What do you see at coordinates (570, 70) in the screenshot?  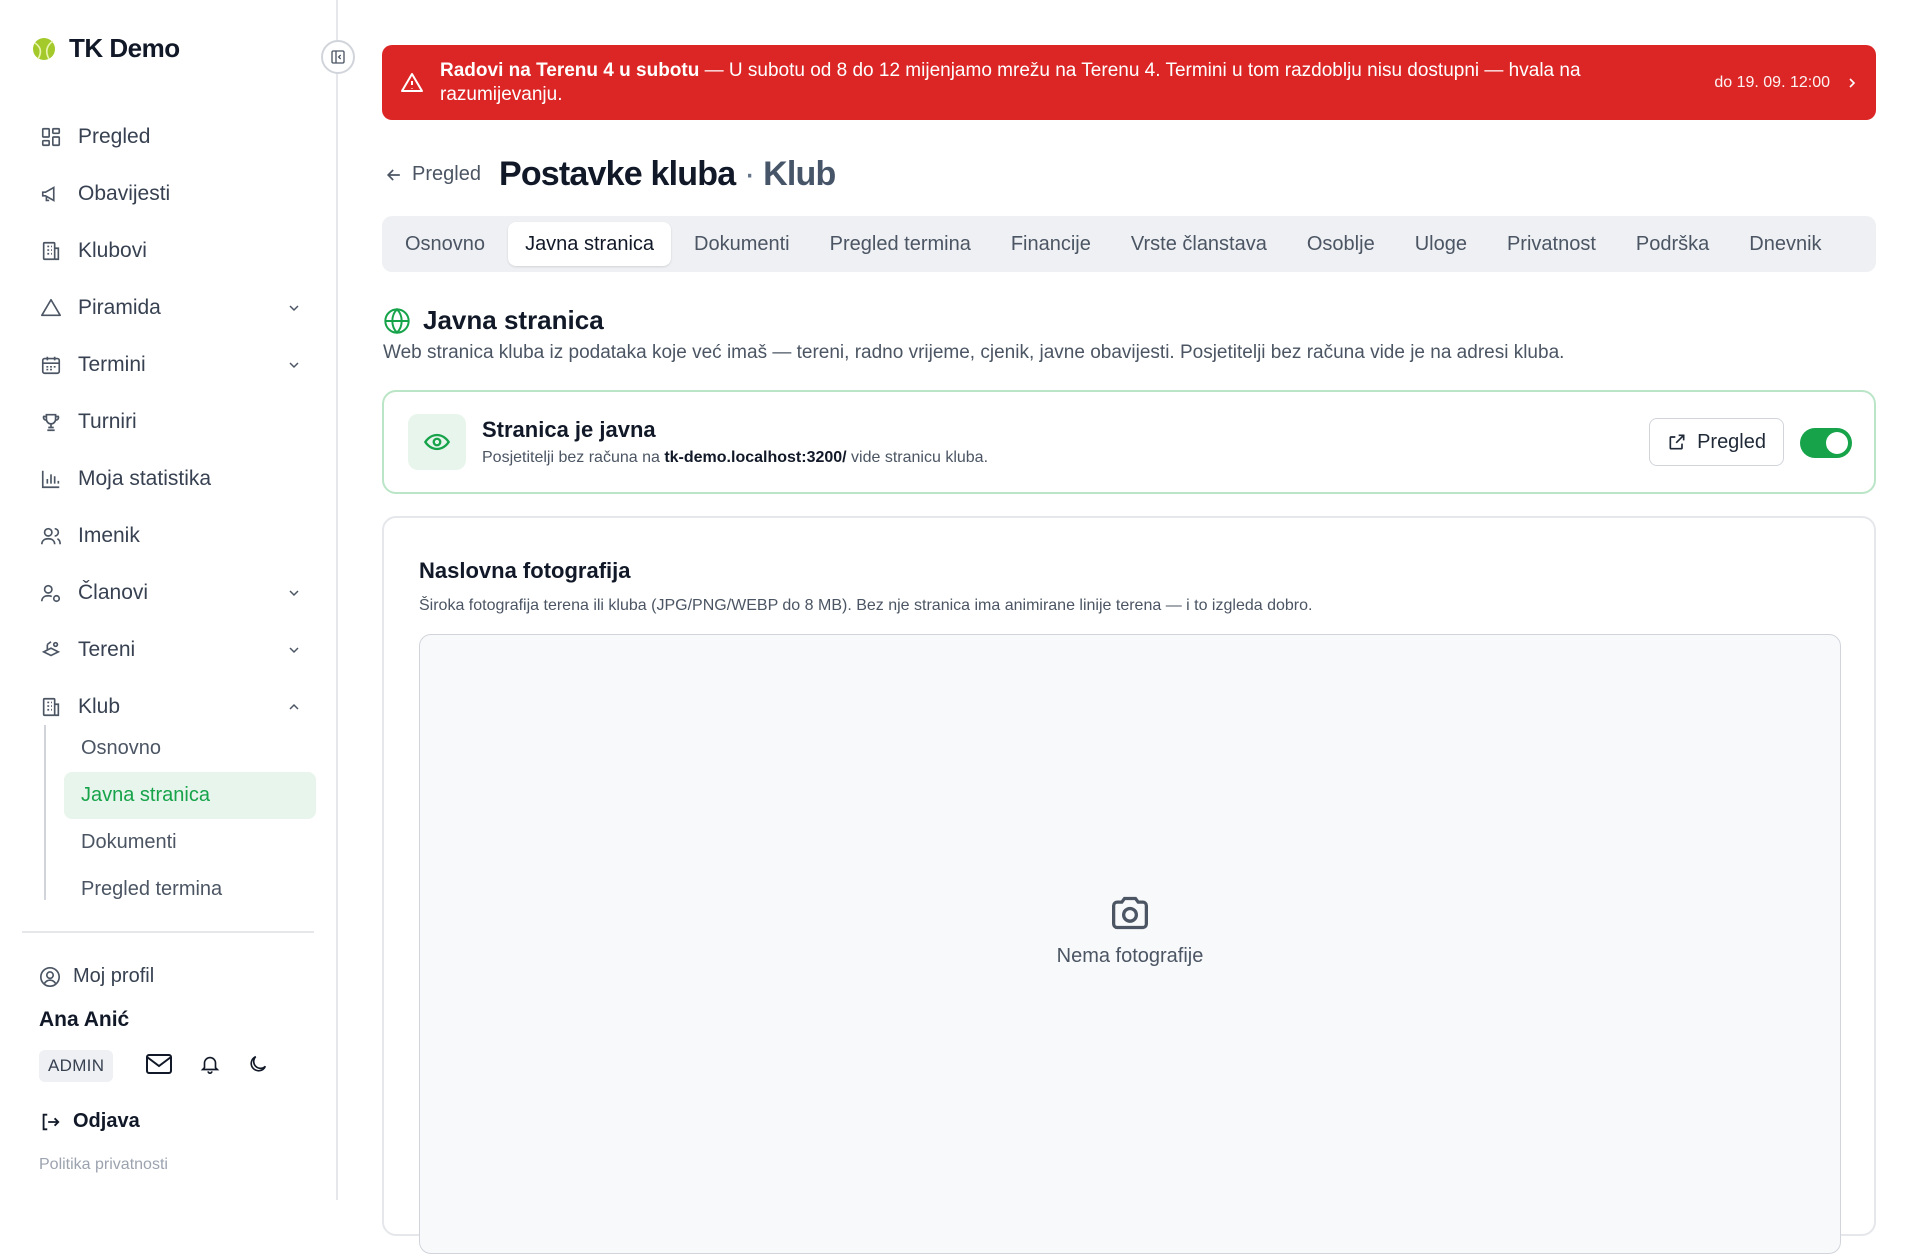 I see `banner-title: Radovi na Terenu 4 u subotu` at bounding box center [570, 70].